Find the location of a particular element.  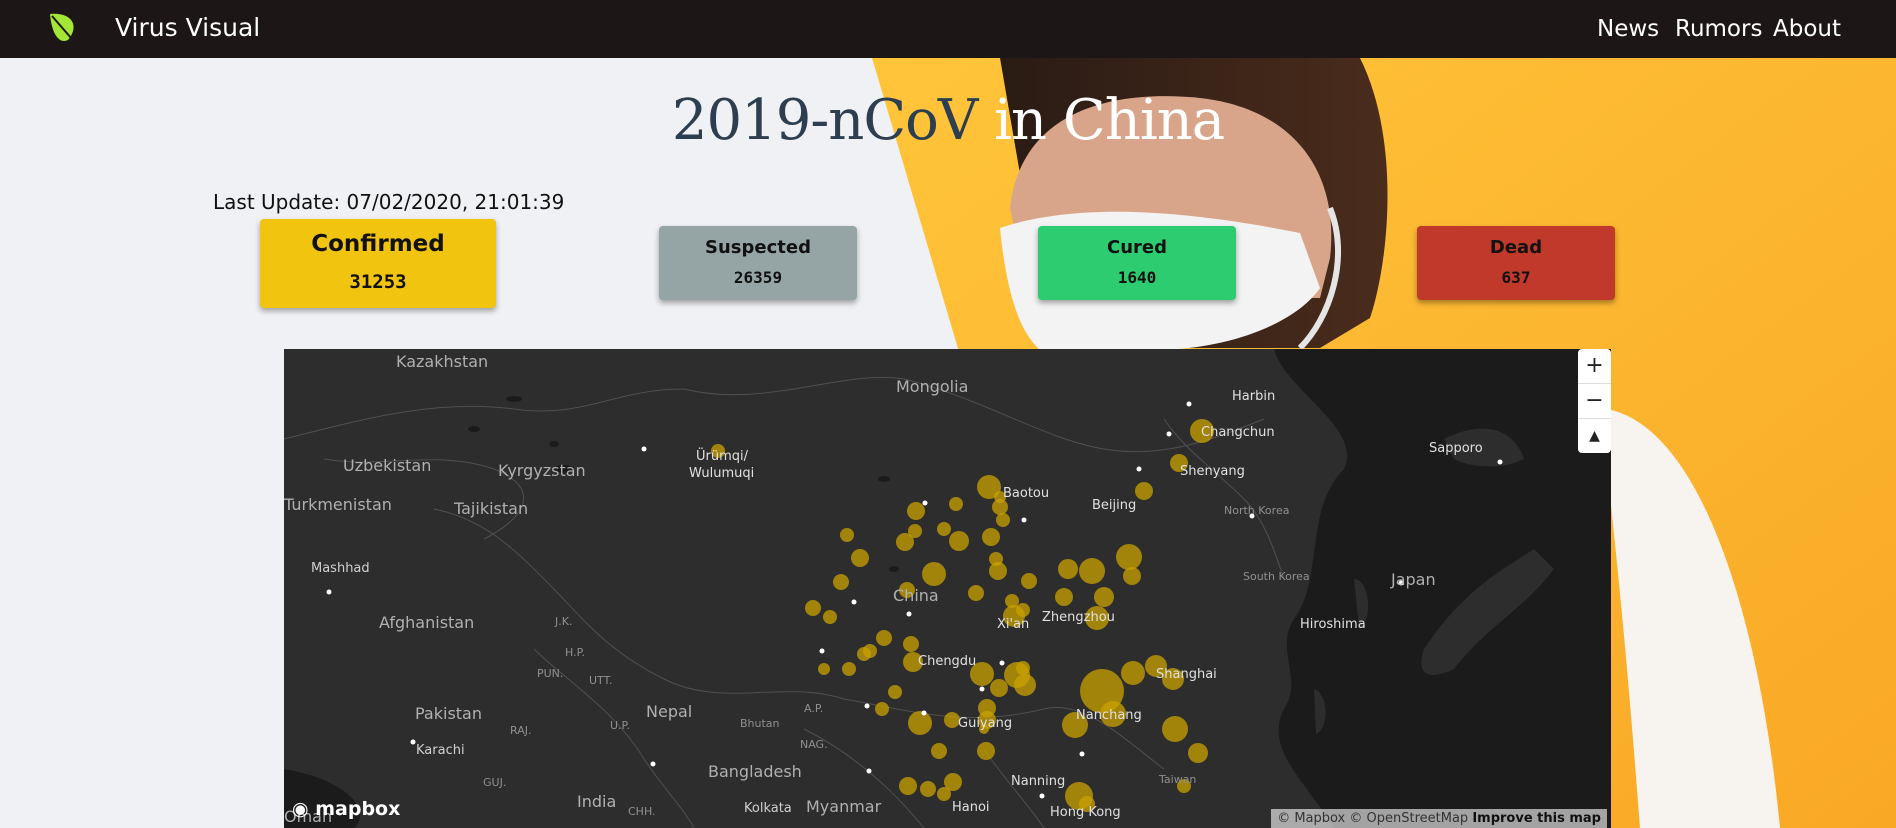

map-label-changchun: Changchun is located at coordinates (1238, 432).